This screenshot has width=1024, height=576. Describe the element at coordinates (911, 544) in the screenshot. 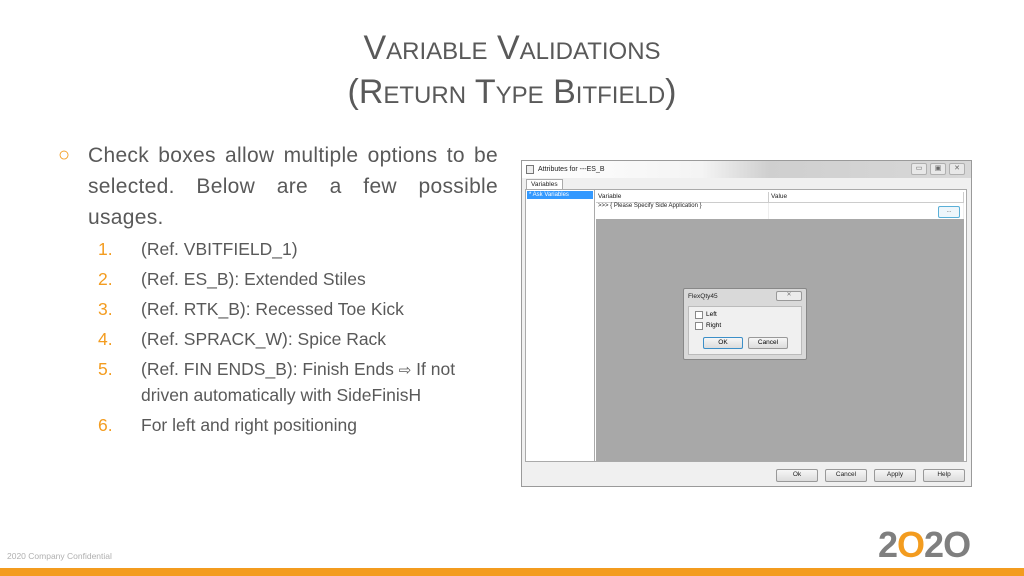

I see `logo-digit-accent: O` at that location.